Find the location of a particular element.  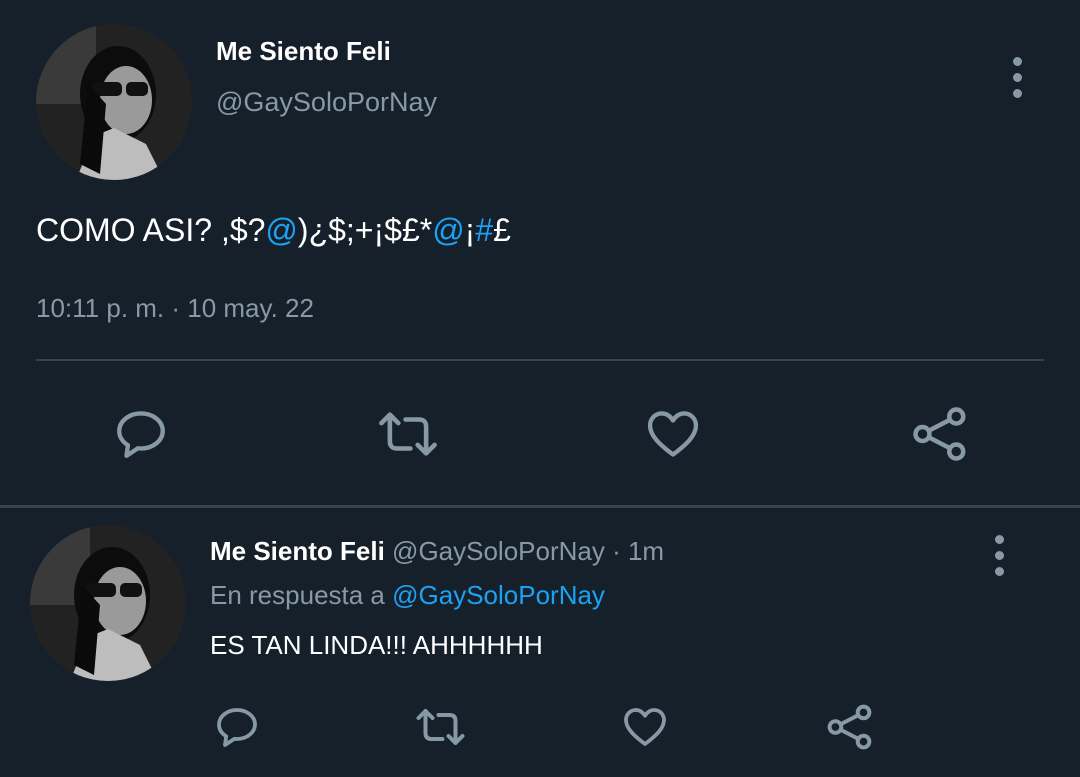

tweet-text-segment: ¡ is located at coordinates (470, 230).